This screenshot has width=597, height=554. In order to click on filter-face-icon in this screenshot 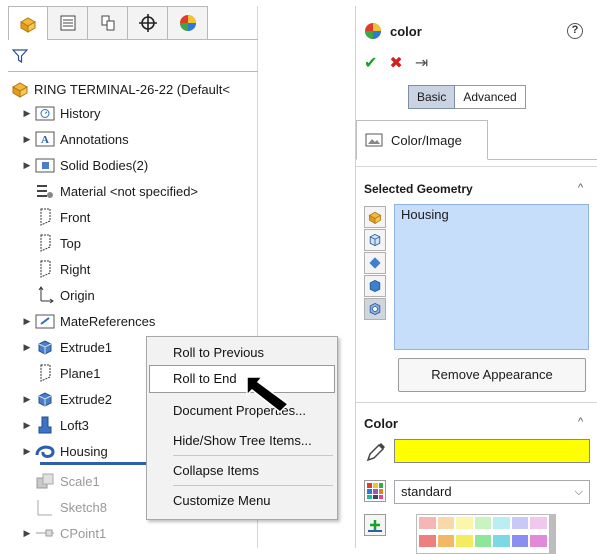, I will do `click(375, 263)`.